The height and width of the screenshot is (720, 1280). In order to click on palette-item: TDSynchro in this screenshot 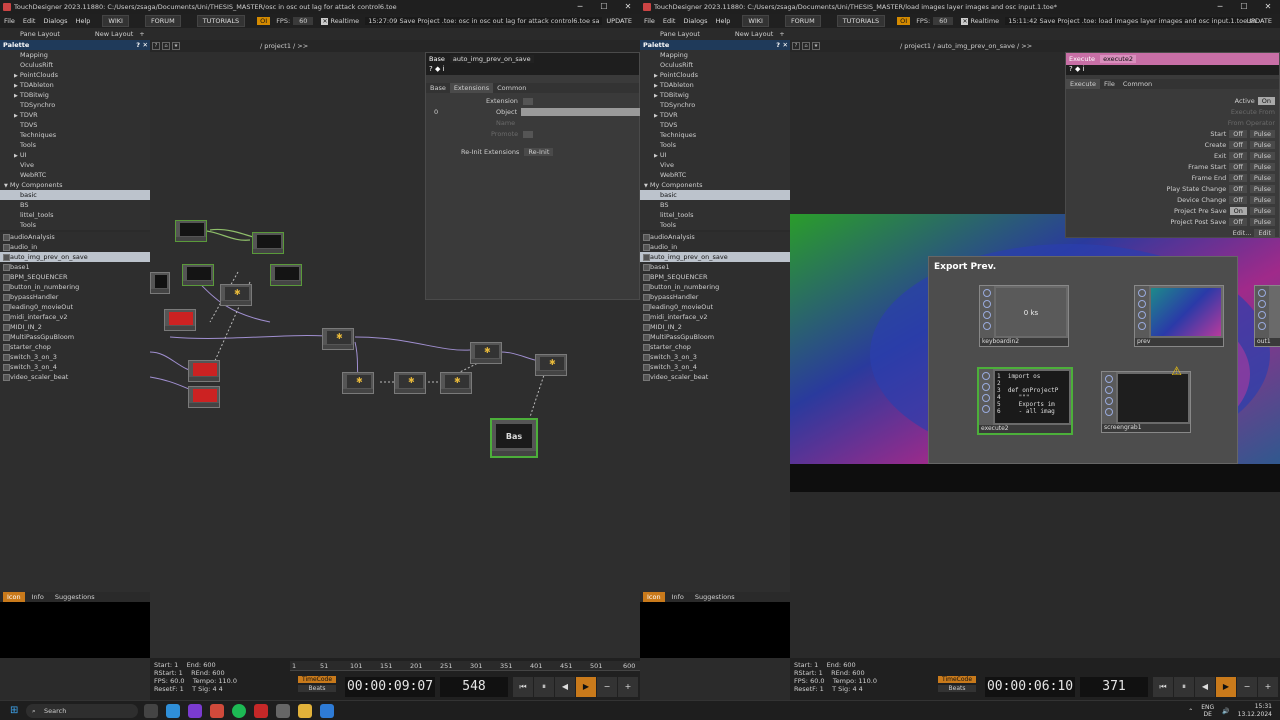, I will do `click(75, 105)`.